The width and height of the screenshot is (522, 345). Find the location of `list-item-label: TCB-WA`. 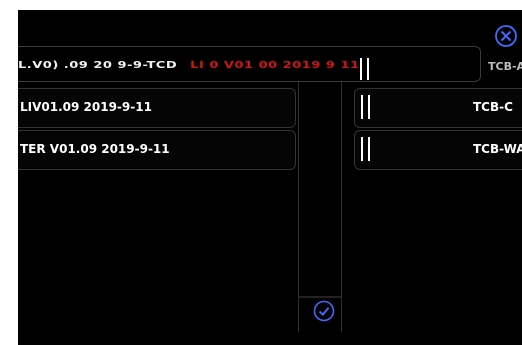

list-item-label: TCB-WA is located at coordinates (497, 149).